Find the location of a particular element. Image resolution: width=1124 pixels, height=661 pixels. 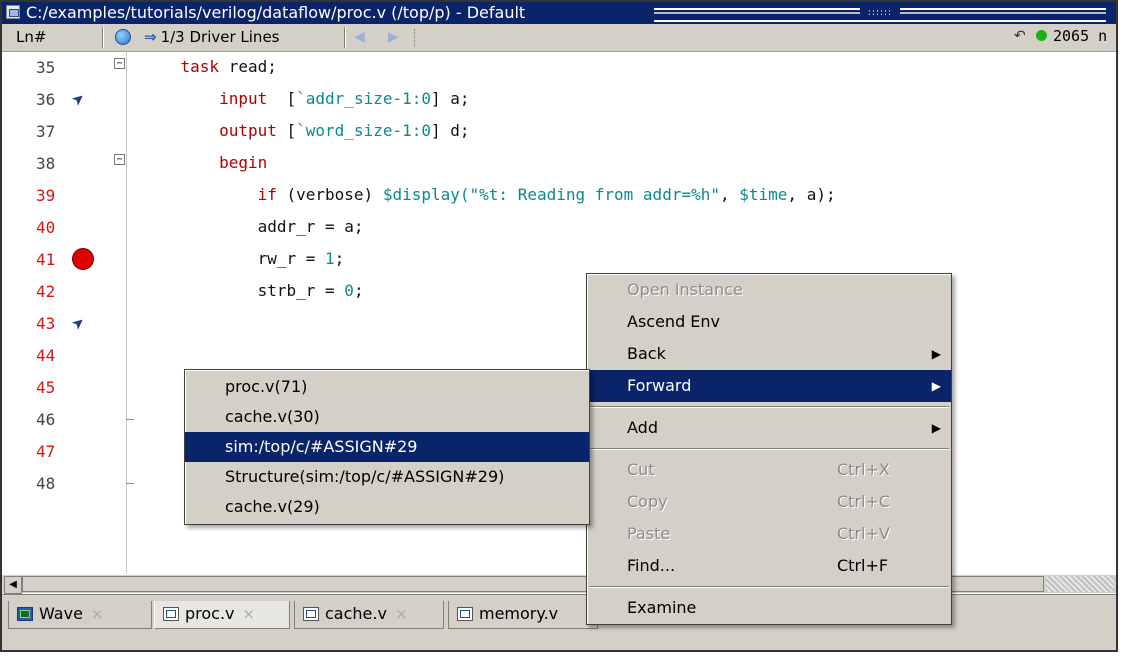

code-line: 36 ➤ input [`addr_size-1:0] a; is located at coordinates (559, 100).